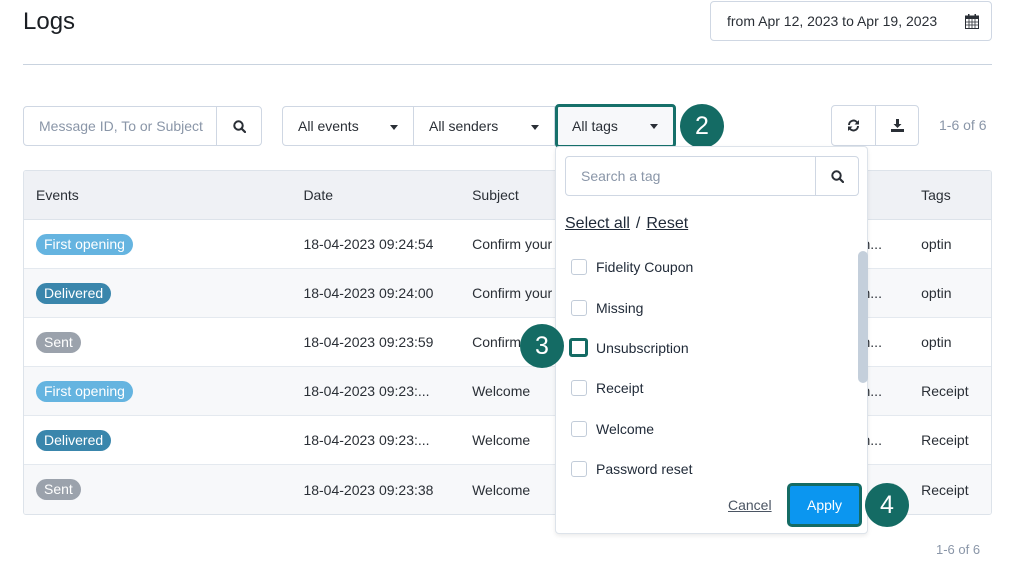 This screenshot has width=1024, height=569. What do you see at coordinates (642, 347) in the screenshot?
I see `tag-option-label: Unsubscription` at bounding box center [642, 347].